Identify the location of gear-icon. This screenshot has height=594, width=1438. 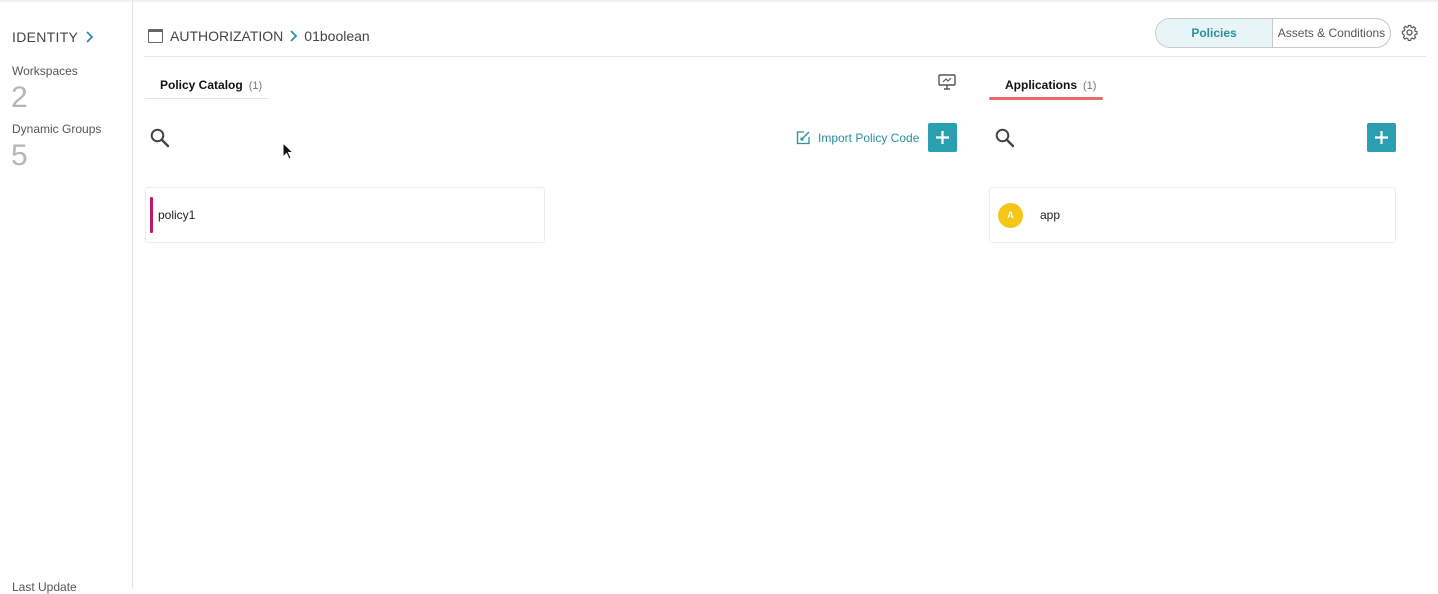
(1409, 32).